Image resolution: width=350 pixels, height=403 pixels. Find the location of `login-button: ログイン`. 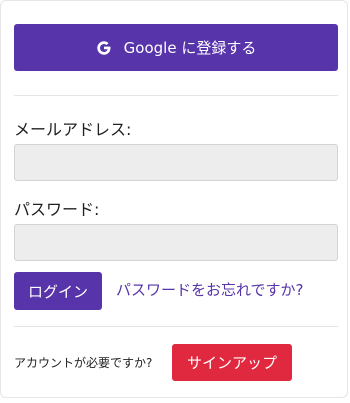

login-button: ログイン is located at coordinates (58, 291).